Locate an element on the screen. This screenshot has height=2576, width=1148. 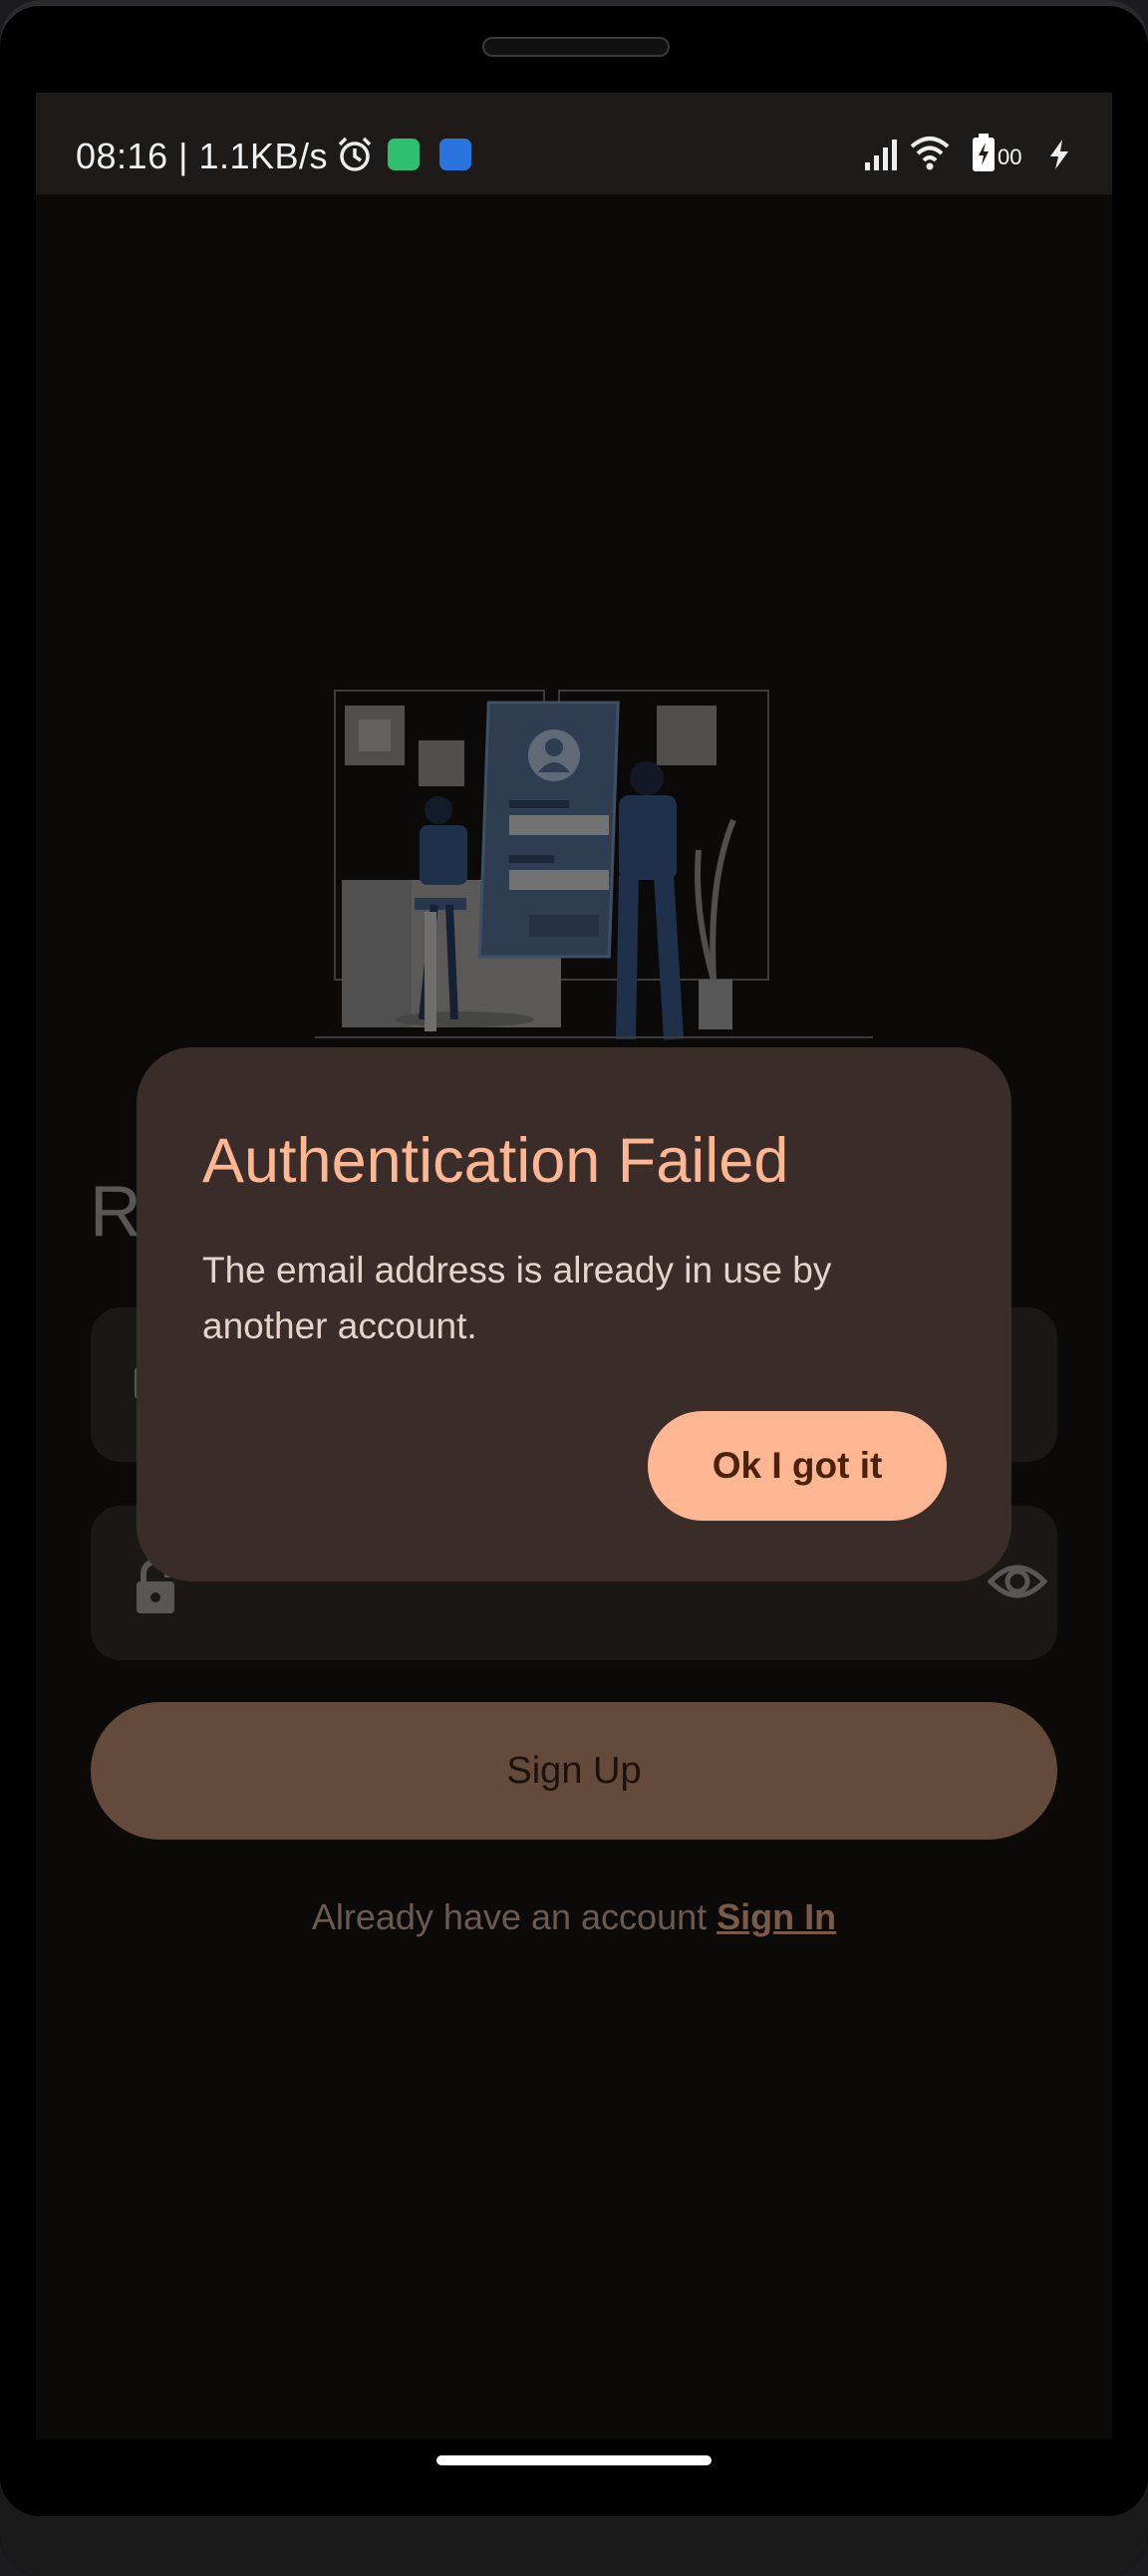
sign-in-prompt-text: Already have an account is located at coordinates (514, 1916).